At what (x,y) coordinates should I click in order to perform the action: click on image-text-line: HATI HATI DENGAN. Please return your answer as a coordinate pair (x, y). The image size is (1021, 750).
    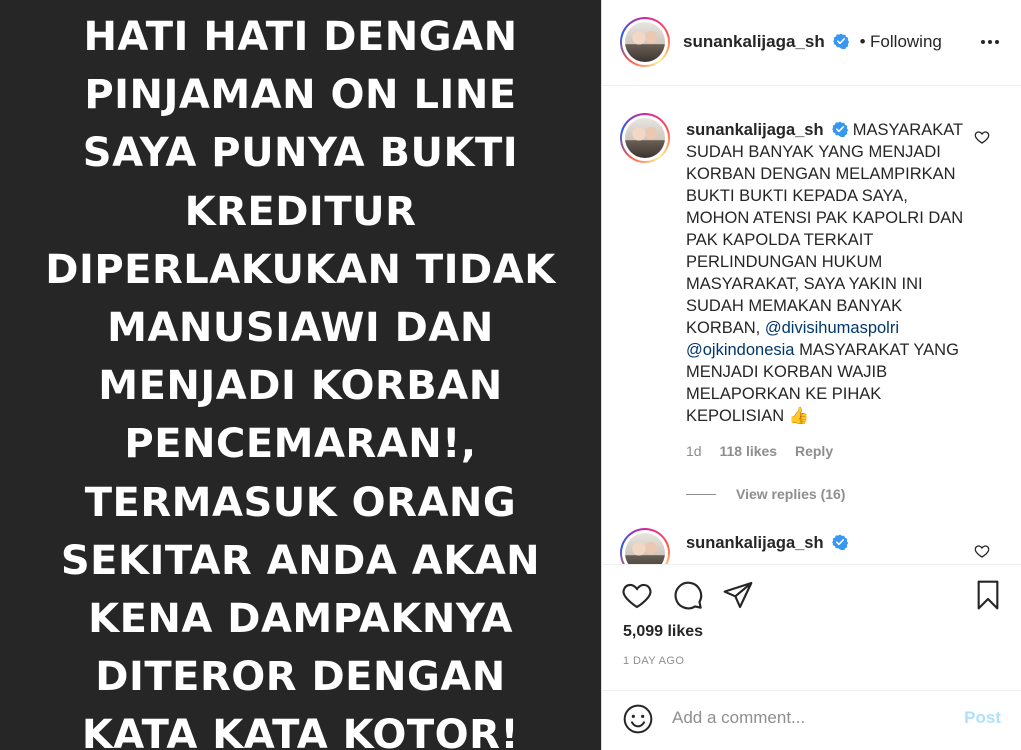
    Looking at the image, I should click on (300, 37).